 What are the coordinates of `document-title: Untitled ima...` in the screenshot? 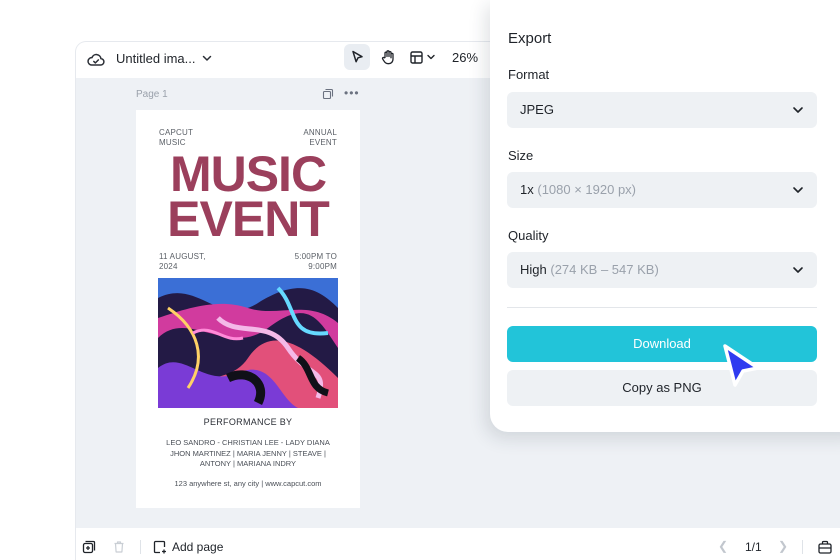 It's located at (155, 58).